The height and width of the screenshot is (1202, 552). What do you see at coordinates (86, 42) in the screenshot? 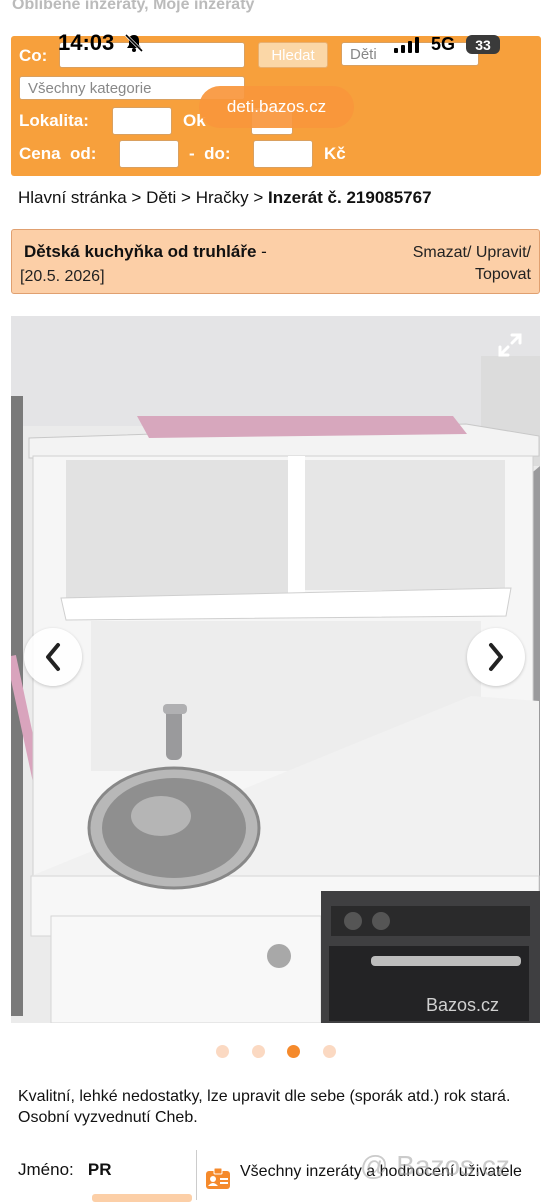
I see `status-time: 14:03` at bounding box center [86, 42].